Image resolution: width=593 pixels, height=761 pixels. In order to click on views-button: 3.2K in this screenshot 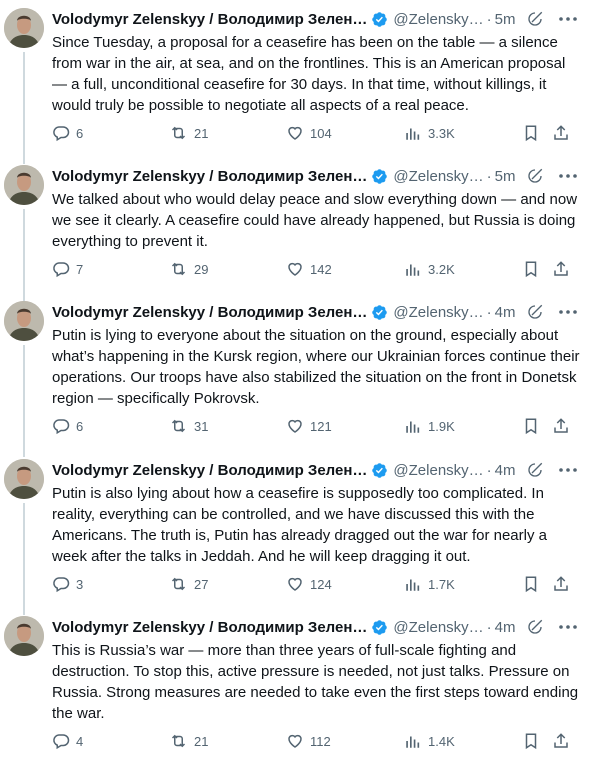, I will do `click(429, 269)`.